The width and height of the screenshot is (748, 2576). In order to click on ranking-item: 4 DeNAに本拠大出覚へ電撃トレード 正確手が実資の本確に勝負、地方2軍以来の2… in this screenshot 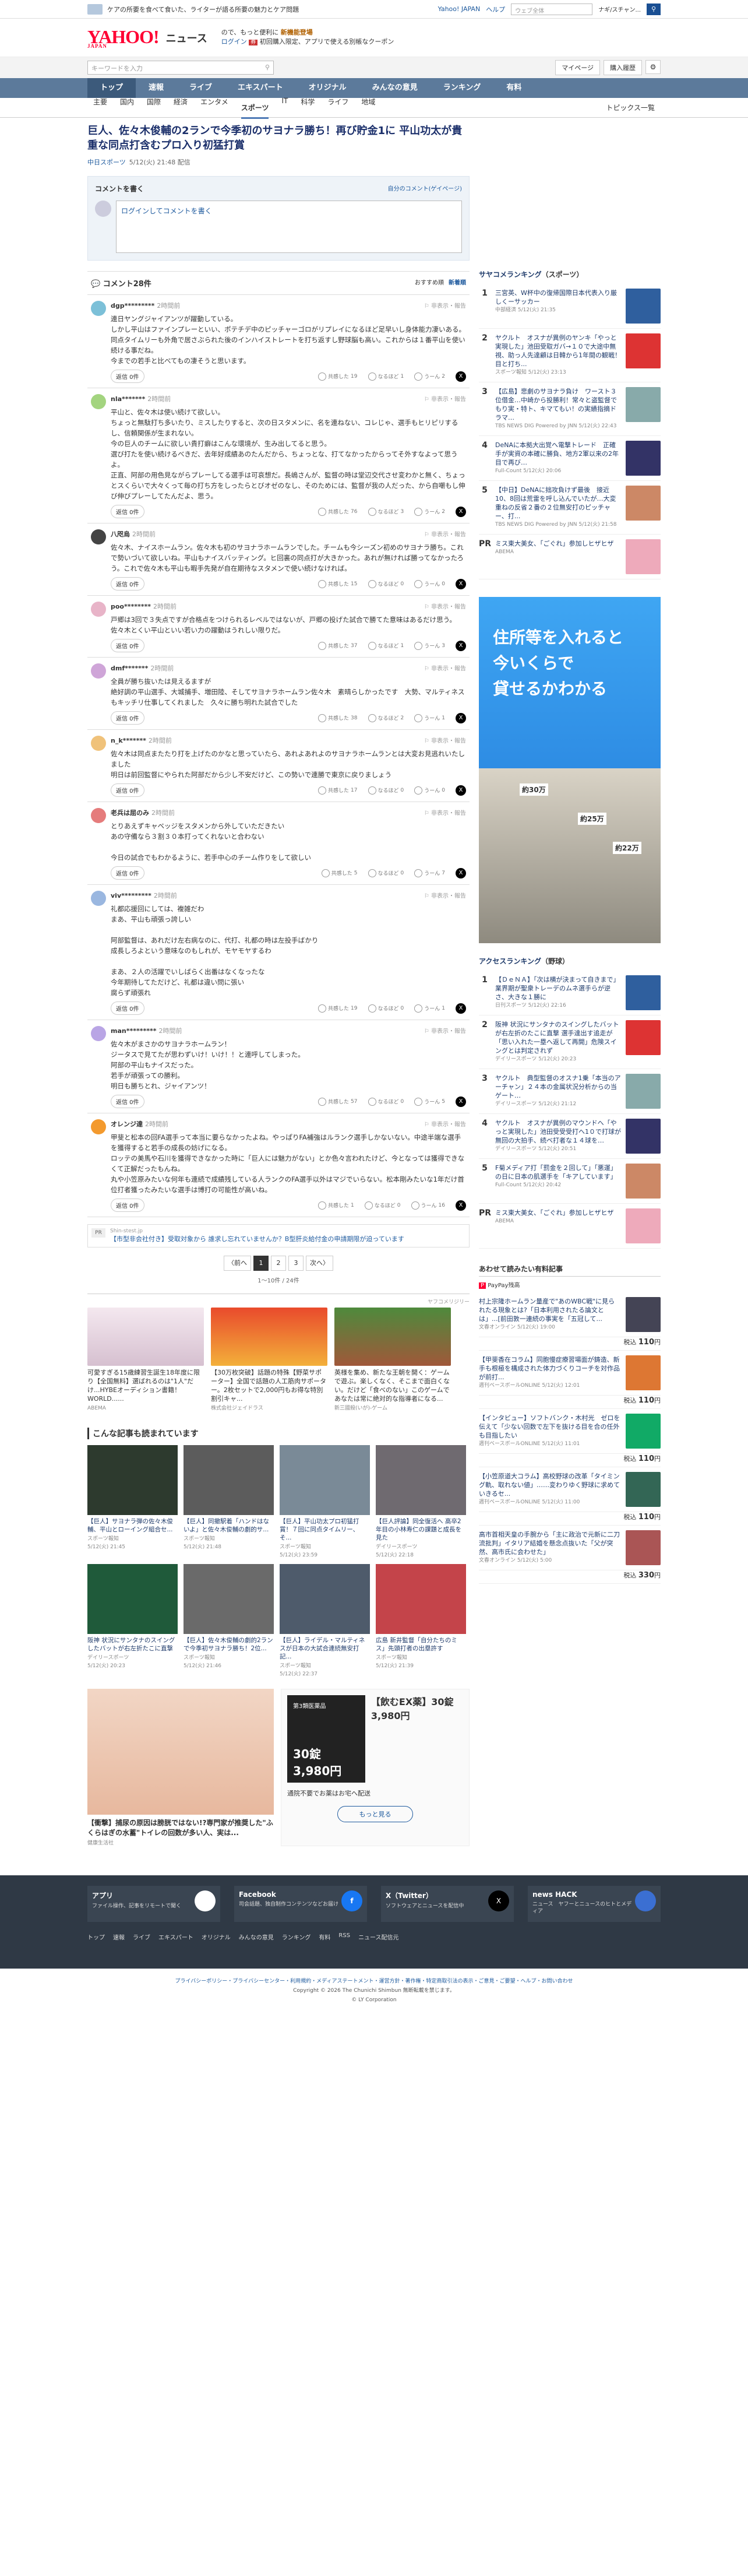, I will do `click(570, 458)`.